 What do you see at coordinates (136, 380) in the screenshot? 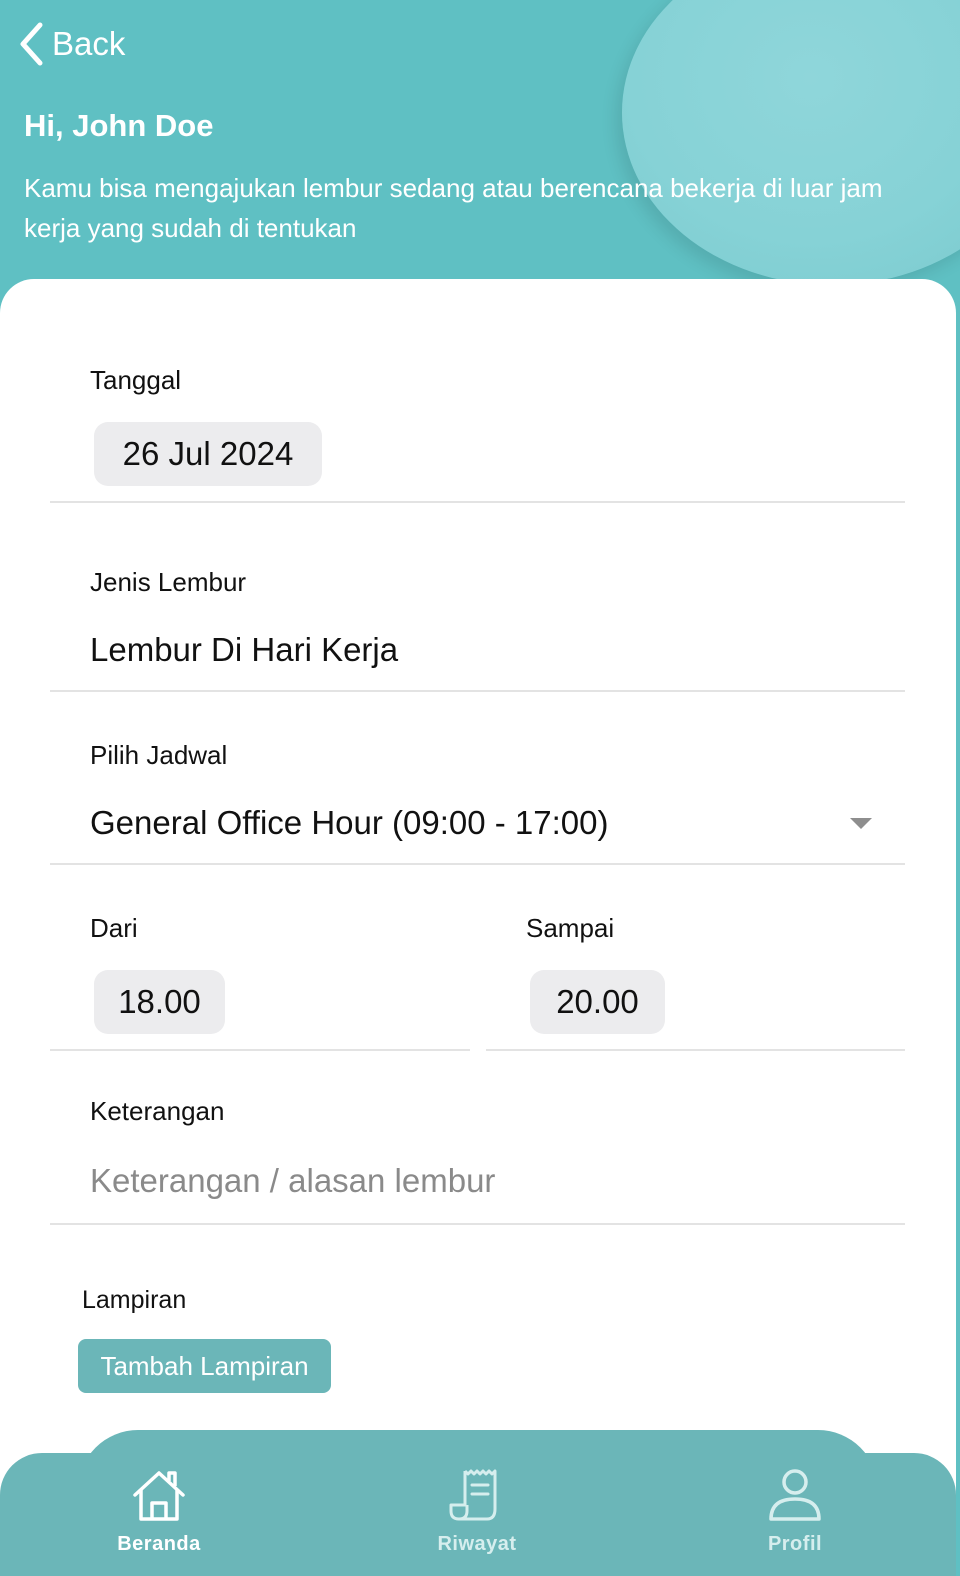
I see `tanggal-label: Tanggal` at bounding box center [136, 380].